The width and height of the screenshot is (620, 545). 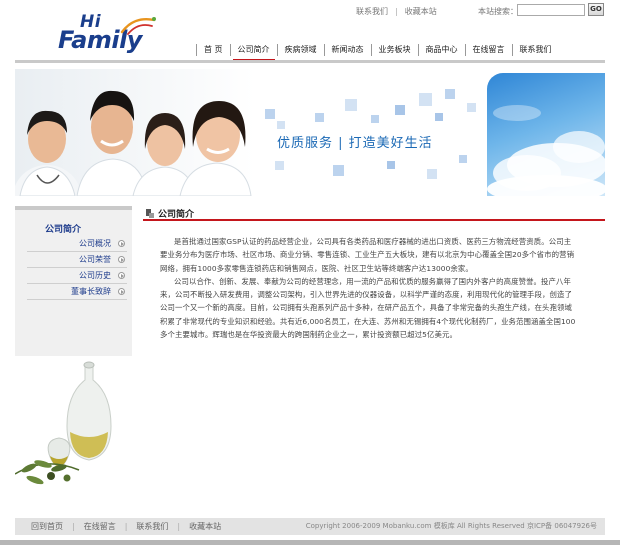 I want to click on main-nav: 首 页 公司简介 疾病领域 新闻动态 业务板块 商品中心 在线留言 联系我们, so click(x=377, y=52).